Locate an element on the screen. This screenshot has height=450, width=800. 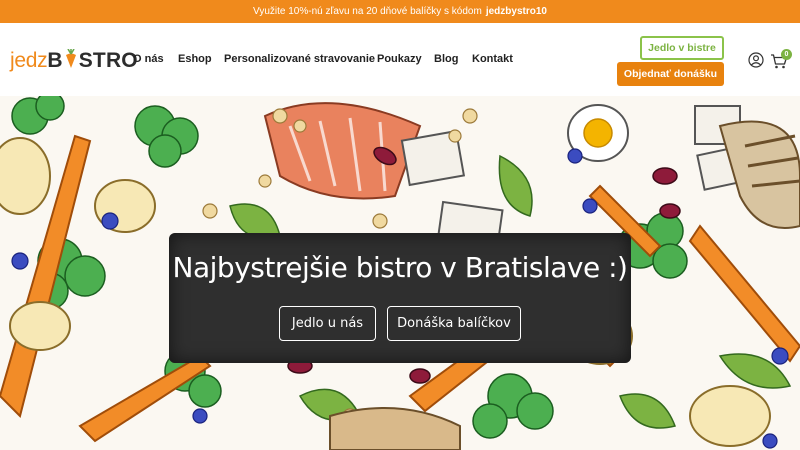
nav-item-vouchers: Poukazy is located at coordinates (399, 59).